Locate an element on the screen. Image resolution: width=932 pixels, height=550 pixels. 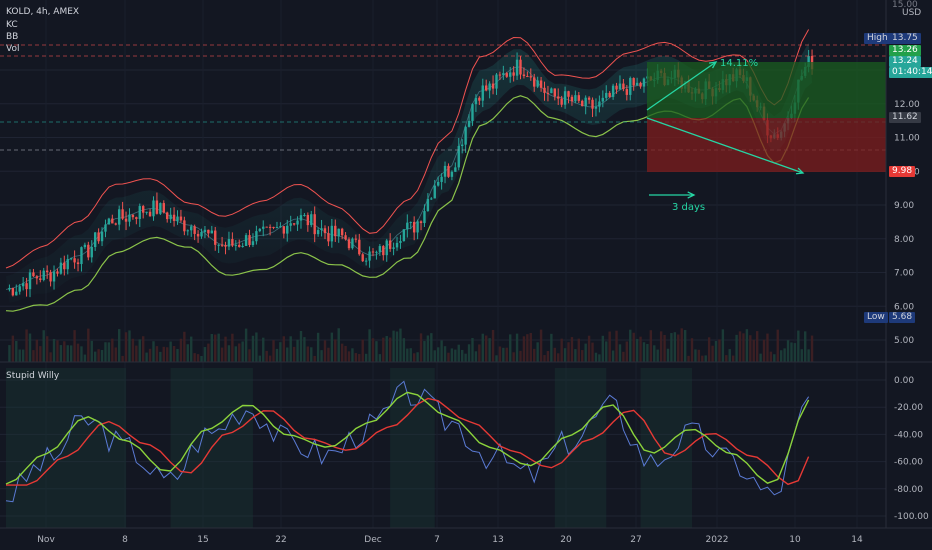
low-value-tag: 5.68 is located at coordinates (902, 317).